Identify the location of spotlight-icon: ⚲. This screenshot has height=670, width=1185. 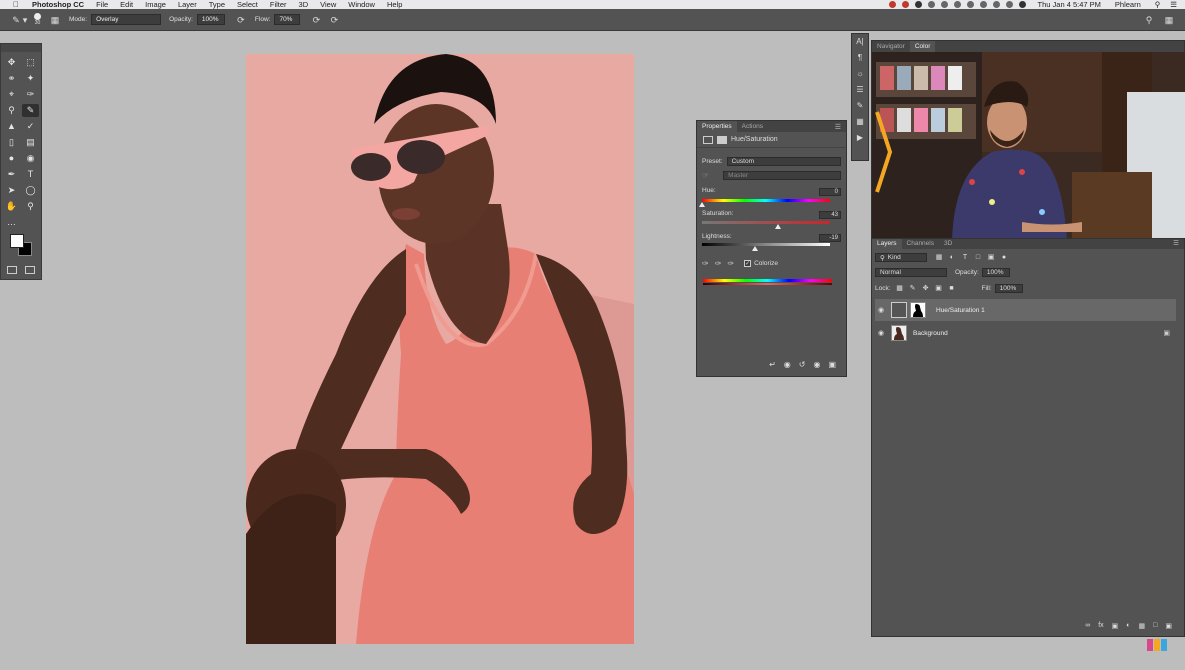
(1158, 4).